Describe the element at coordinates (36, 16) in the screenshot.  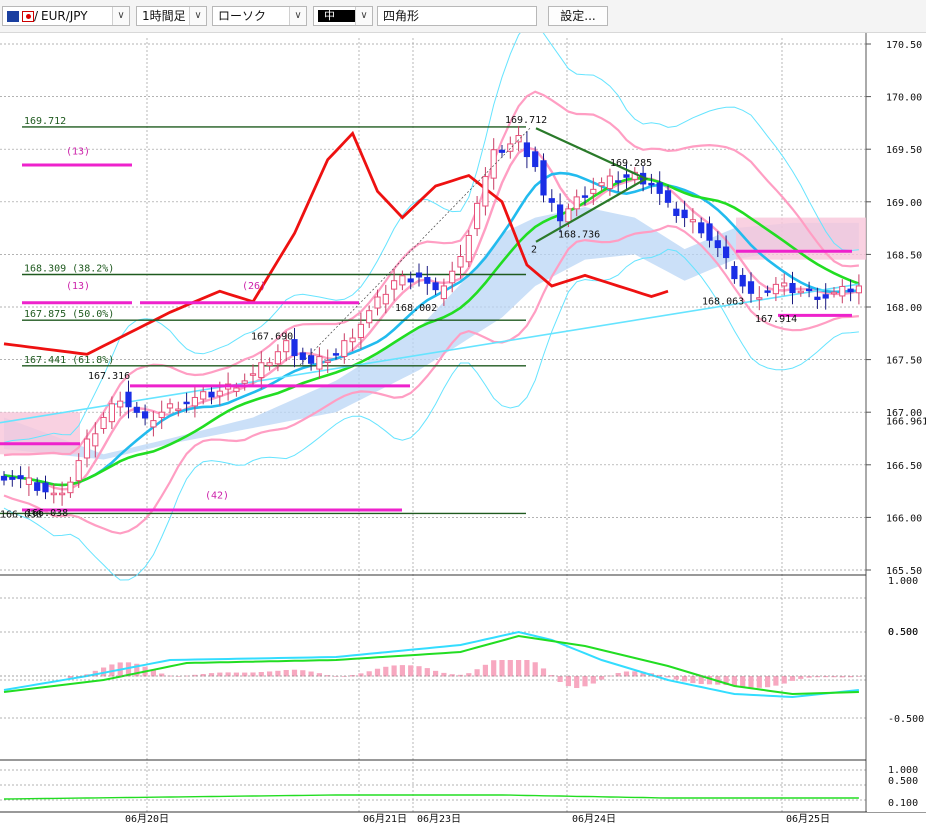
I see `symbol-prefix: /` at that location.